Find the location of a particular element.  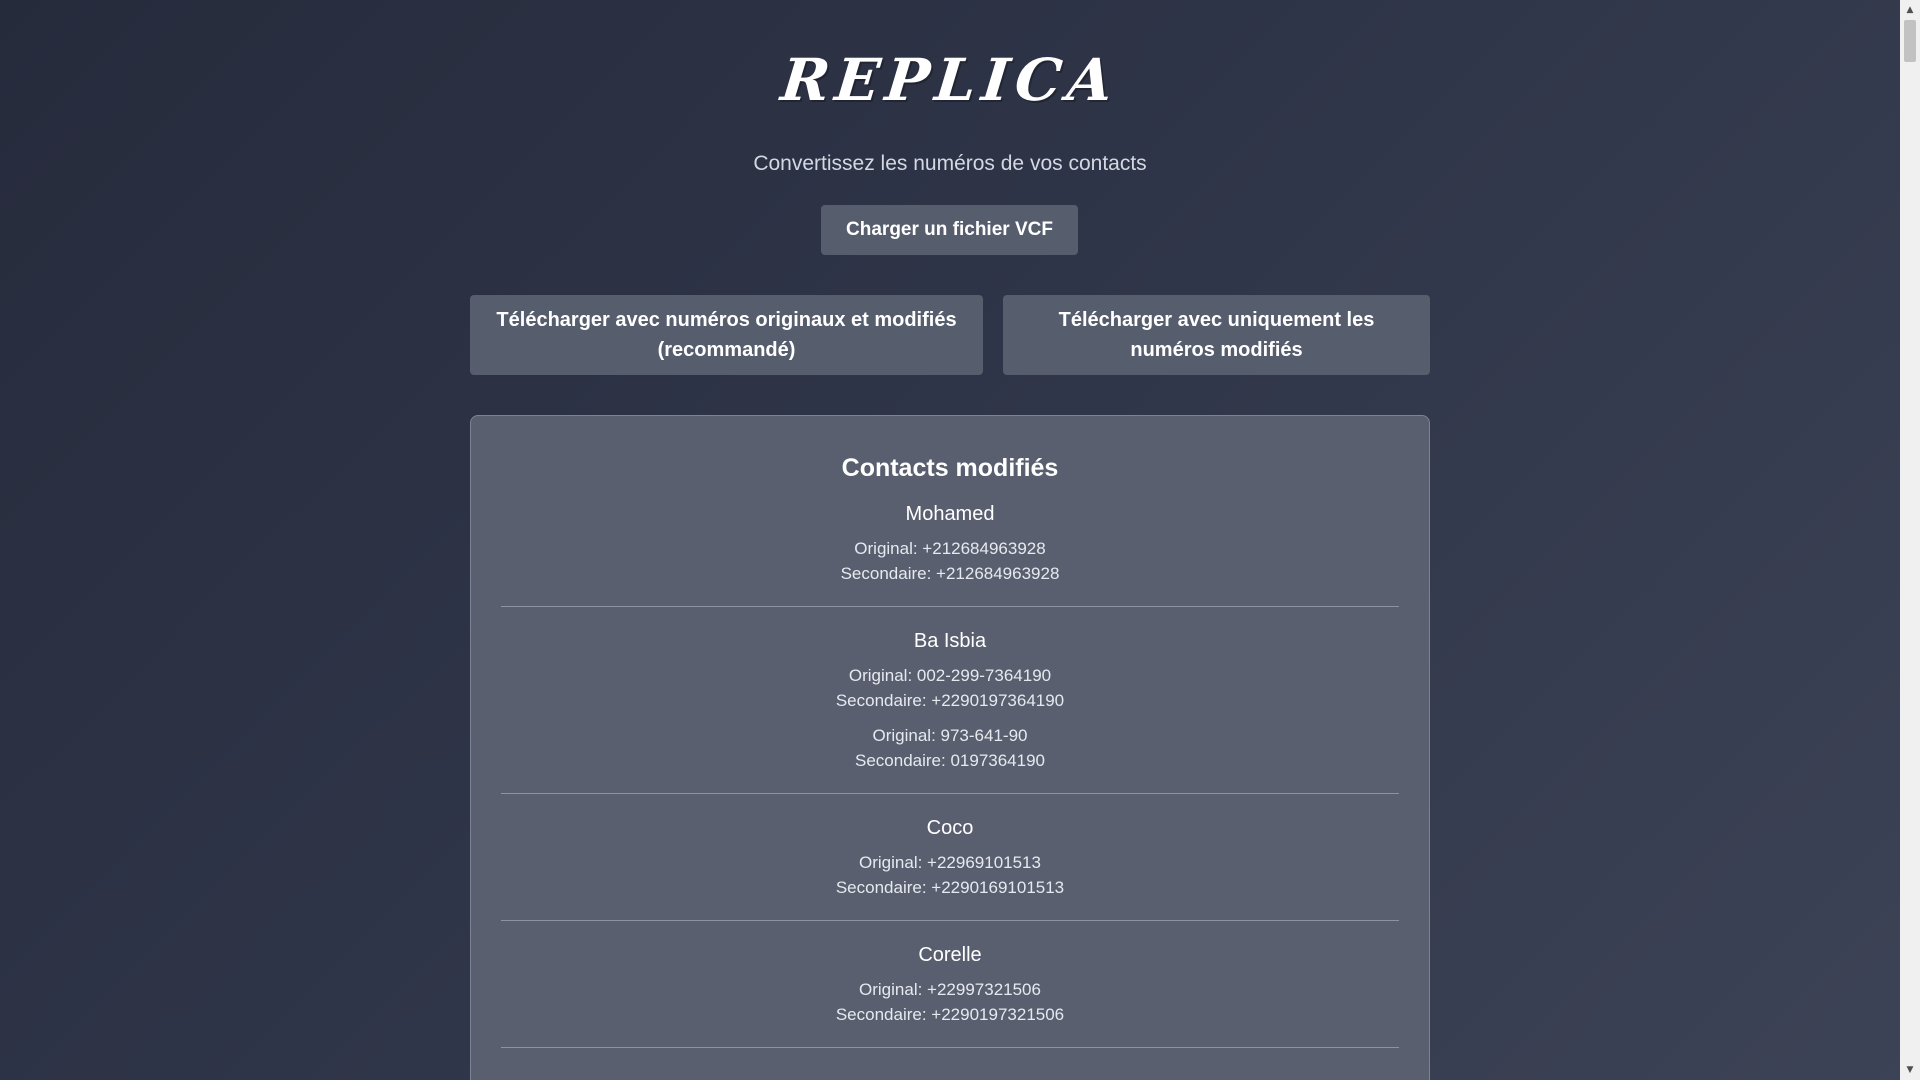

vertical-scrollbar: ▲ ▼ is located at coordinates (1910, 540).